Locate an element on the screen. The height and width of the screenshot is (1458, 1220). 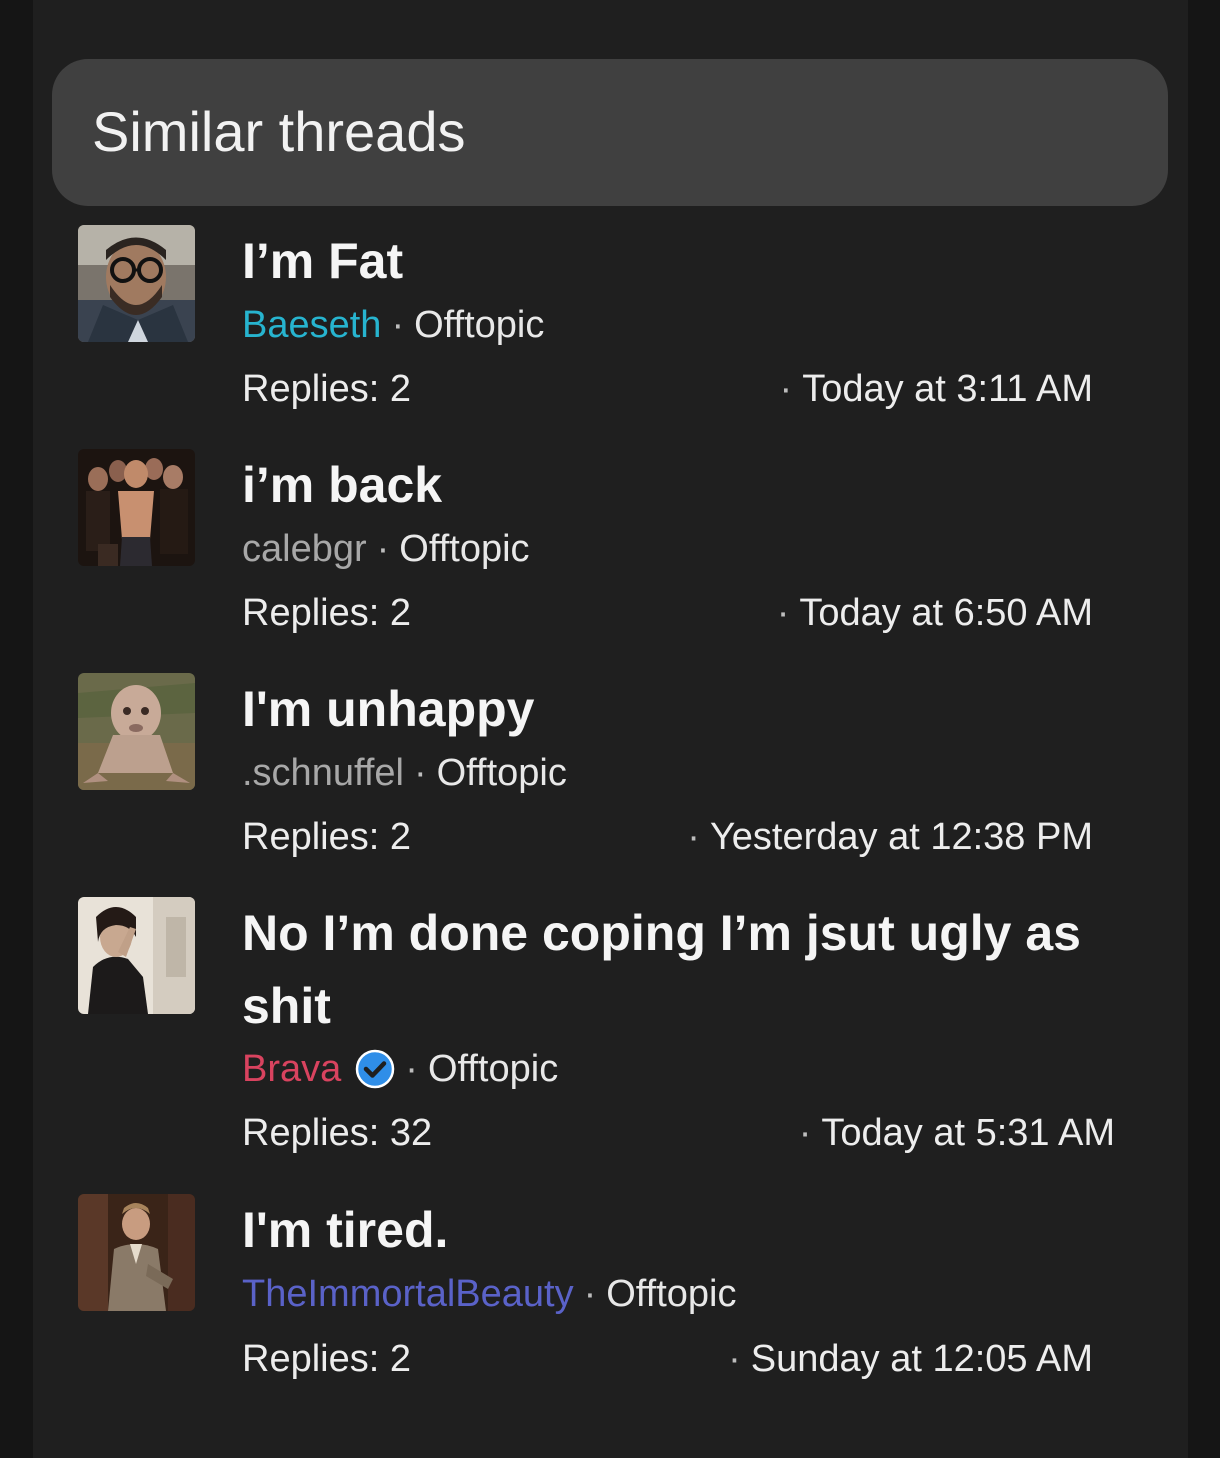
thread-author: Brava is located at coordinates (291, 1069).